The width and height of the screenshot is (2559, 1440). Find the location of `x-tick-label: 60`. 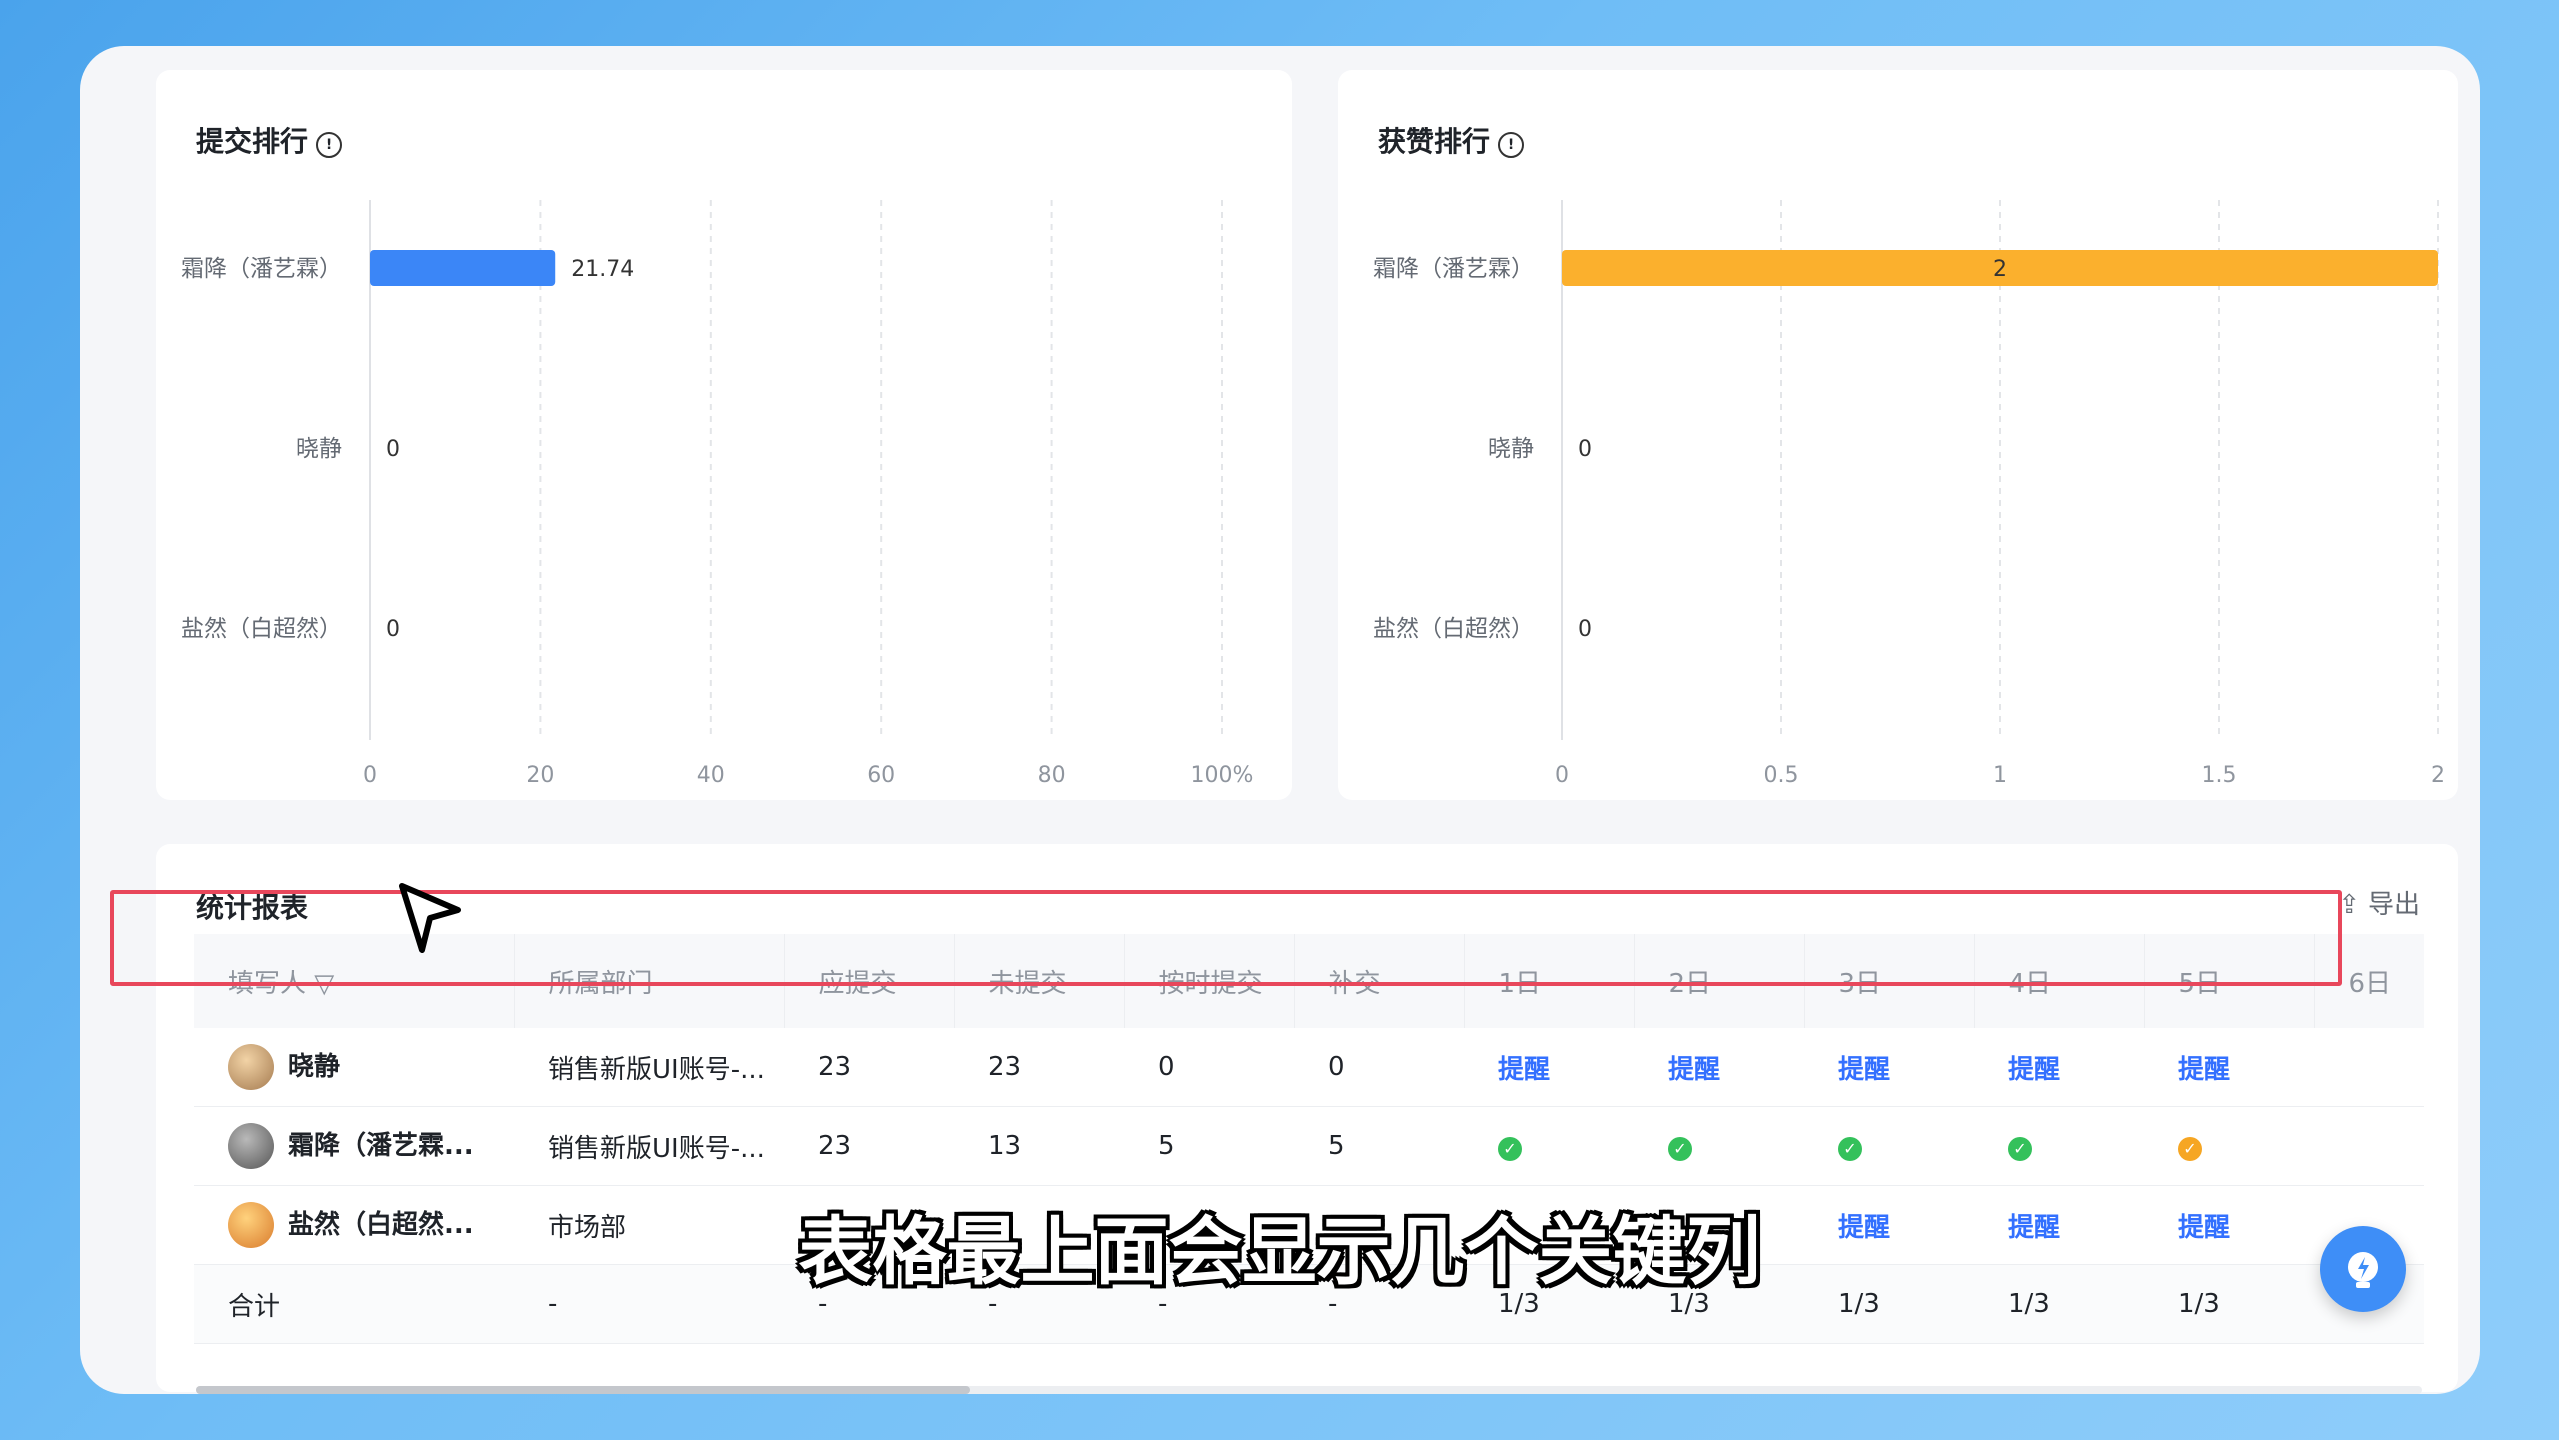

x-tick-label: 60 is located at coordinates (881, 775).